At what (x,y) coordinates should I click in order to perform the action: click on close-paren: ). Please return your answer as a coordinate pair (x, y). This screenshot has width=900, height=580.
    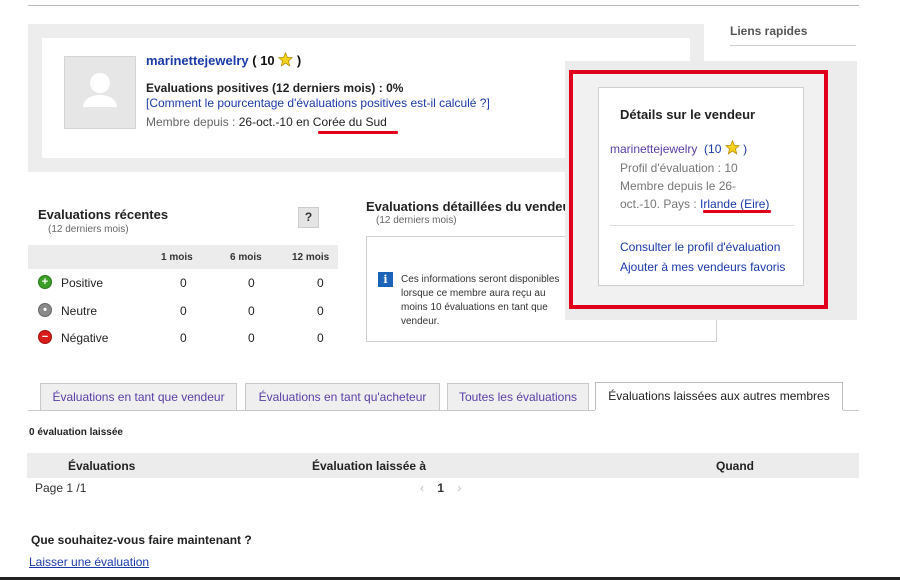
    Looking at the image, I should click on (299, 60).